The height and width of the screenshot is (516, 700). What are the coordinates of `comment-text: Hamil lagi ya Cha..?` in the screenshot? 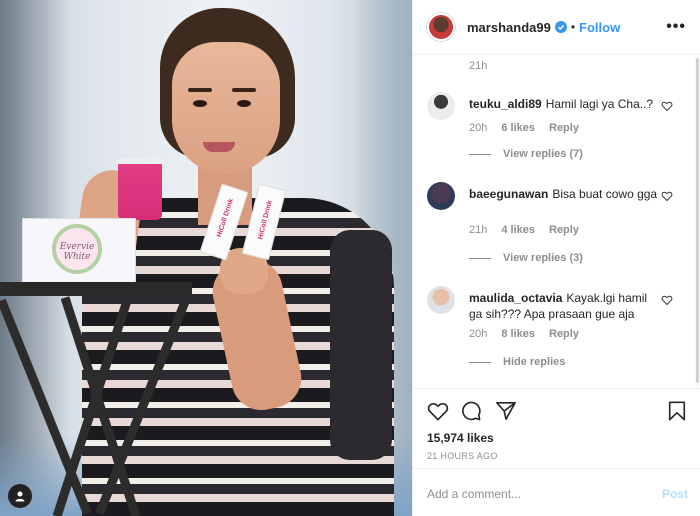 It's located at (599, 104).